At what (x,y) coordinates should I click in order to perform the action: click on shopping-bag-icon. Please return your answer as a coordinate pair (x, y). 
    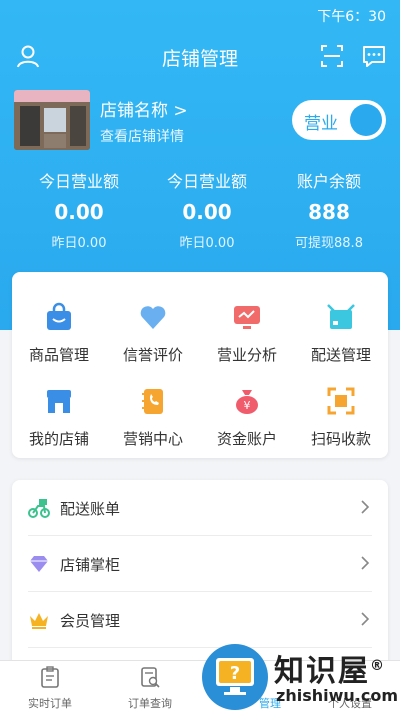
    Looking at the image, I should click on (59, 316).